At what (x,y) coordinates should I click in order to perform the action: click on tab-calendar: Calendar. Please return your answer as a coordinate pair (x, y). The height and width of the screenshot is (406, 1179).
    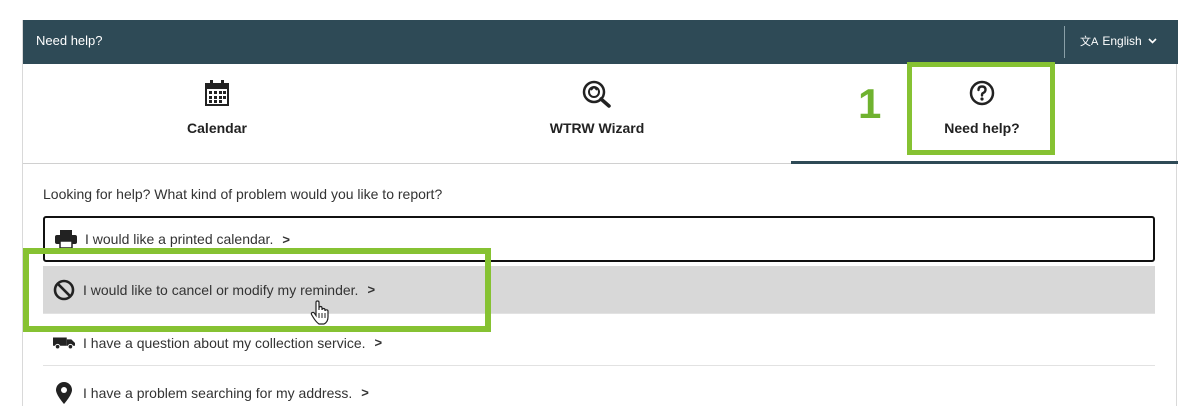
    Looking at the image, I should click on (217, 114).